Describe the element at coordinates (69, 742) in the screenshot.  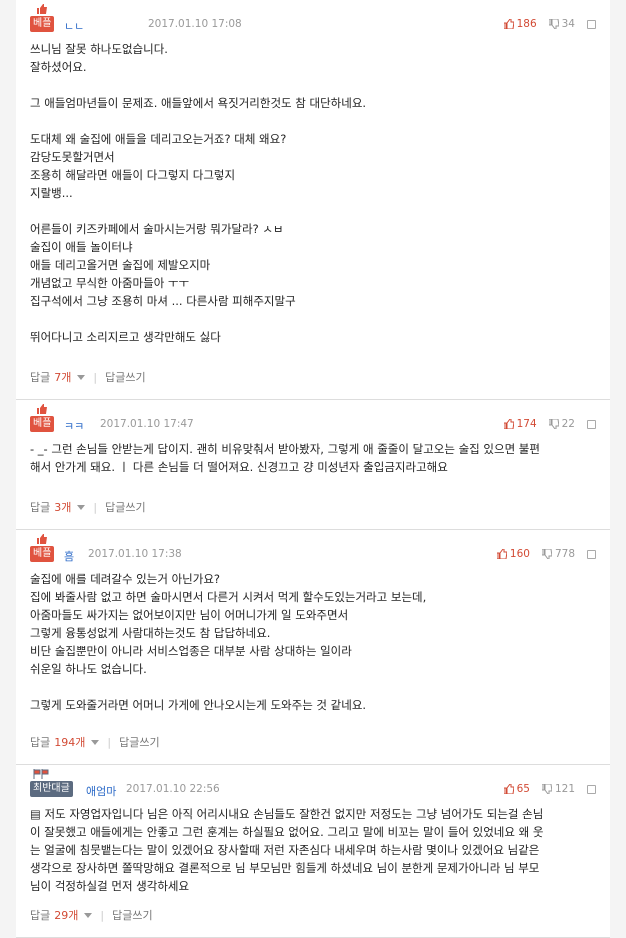
I see `reply-count: 194개` at that location.